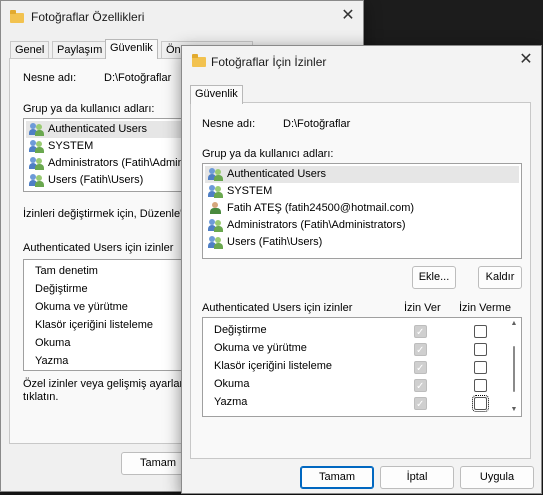  What do you see at coordinates (182, 16) in the screenshot?
I see `properties-titlebar: Fotoğraflar Özellikleri ✕` at bounding box center [182, 16].